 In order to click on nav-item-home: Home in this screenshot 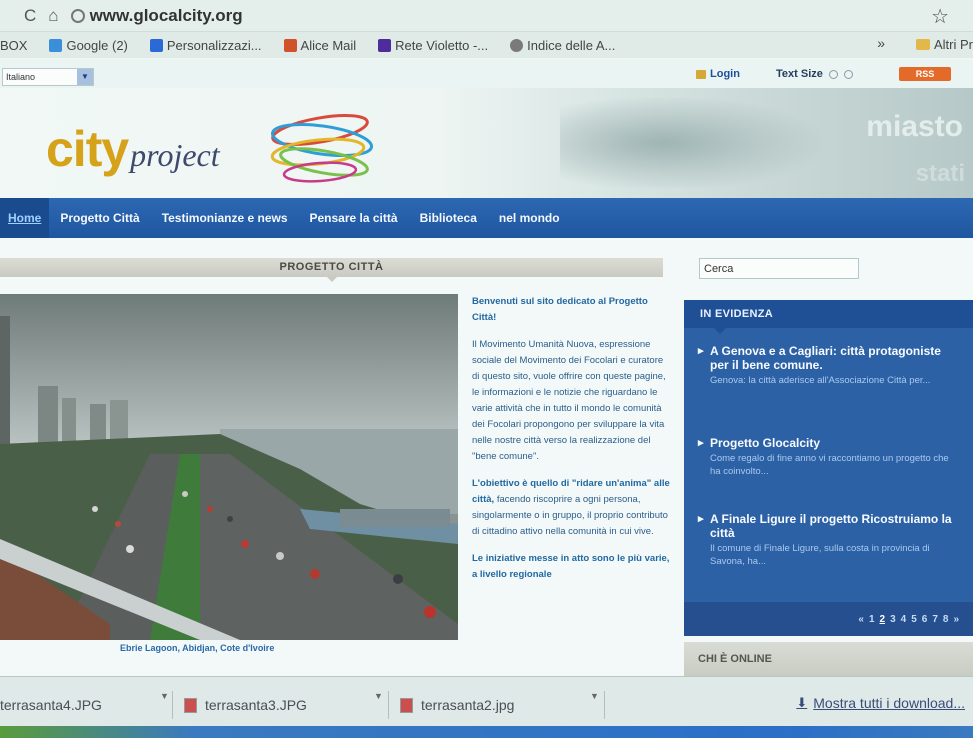, I will do `click(25, 218)`.